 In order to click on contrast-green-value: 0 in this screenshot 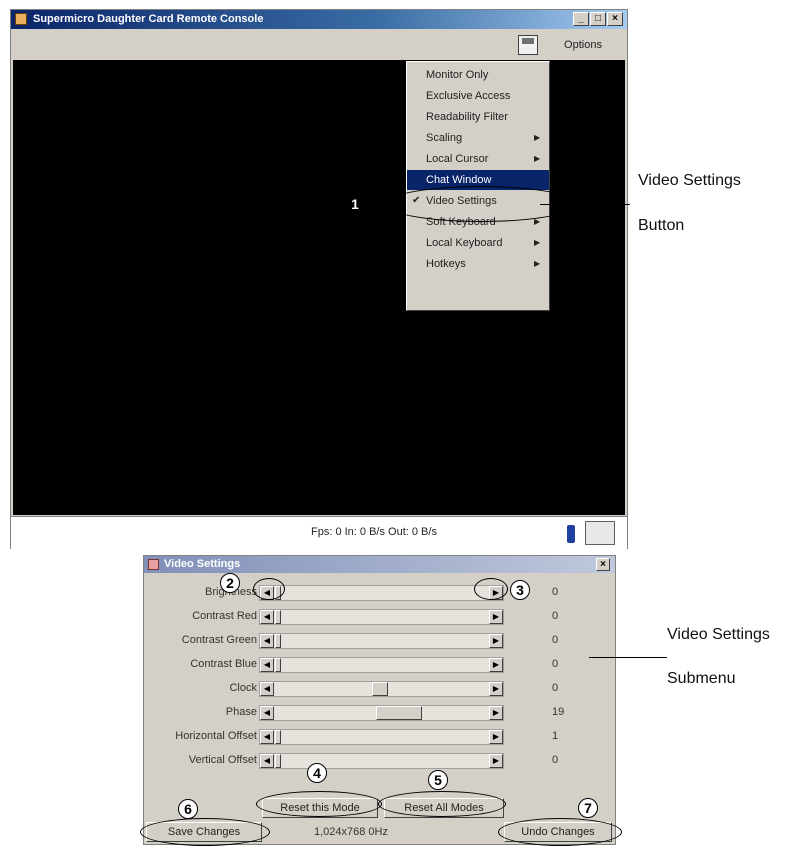, I will do `click(555, 640)`.